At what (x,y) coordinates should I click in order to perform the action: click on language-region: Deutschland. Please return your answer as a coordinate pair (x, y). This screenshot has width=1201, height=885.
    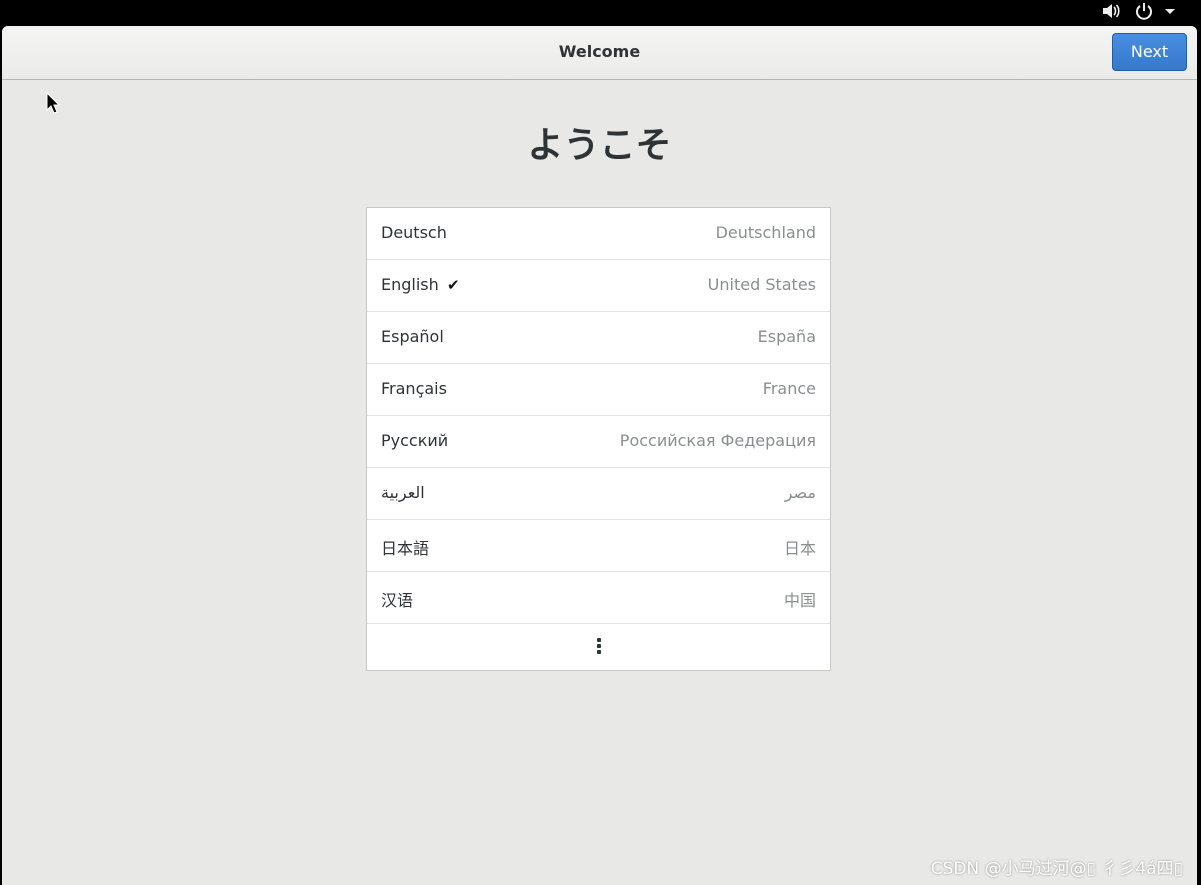
    Looking at the image, I should click on (765, 232).